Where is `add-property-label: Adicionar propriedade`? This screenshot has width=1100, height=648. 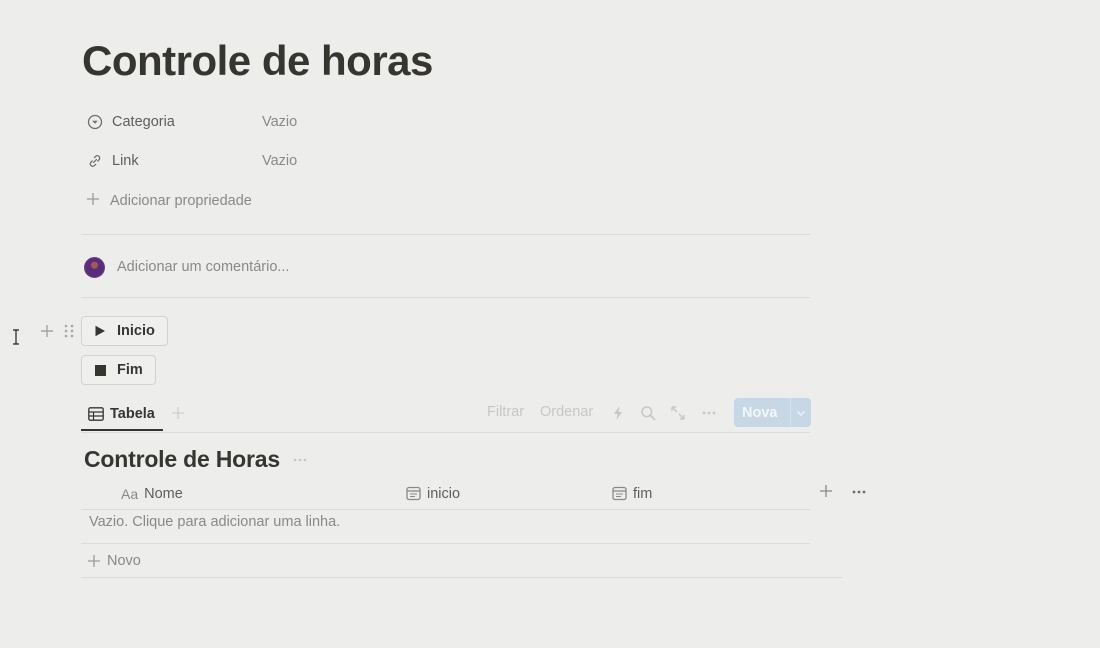 add-property-label: Adicionar propriedade is located at coordinates (181, 201).